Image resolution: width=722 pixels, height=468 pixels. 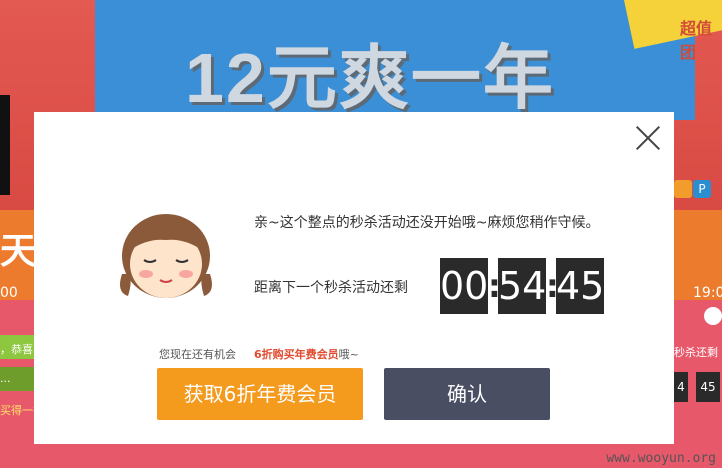 What do you see at coordinates (683, 189) in the screenshot?
I see `badge-icon` at bounding box center [683, 189].